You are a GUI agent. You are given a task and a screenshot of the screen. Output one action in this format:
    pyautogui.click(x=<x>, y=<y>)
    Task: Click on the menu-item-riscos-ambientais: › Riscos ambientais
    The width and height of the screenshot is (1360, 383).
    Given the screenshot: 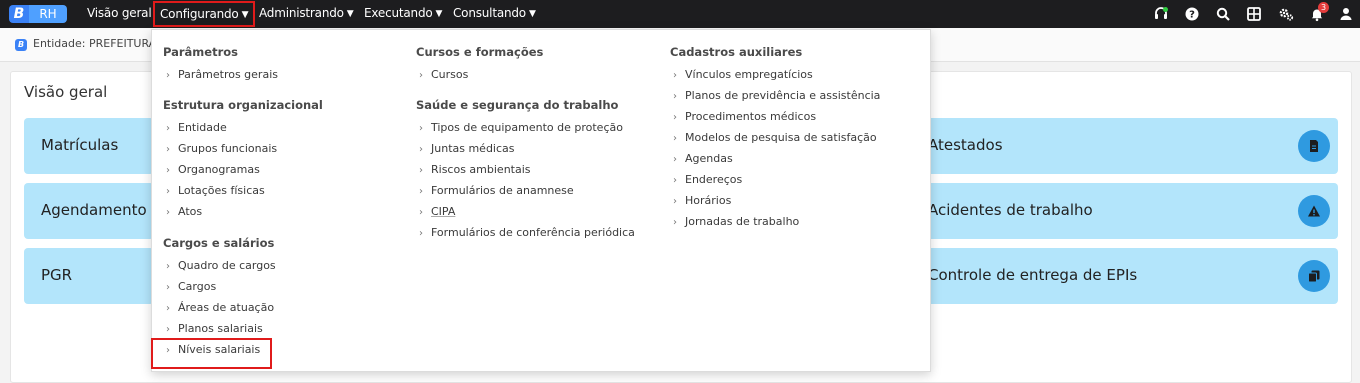 What is the action you would take?
    pyautogui.click(x=475, y=169)
    